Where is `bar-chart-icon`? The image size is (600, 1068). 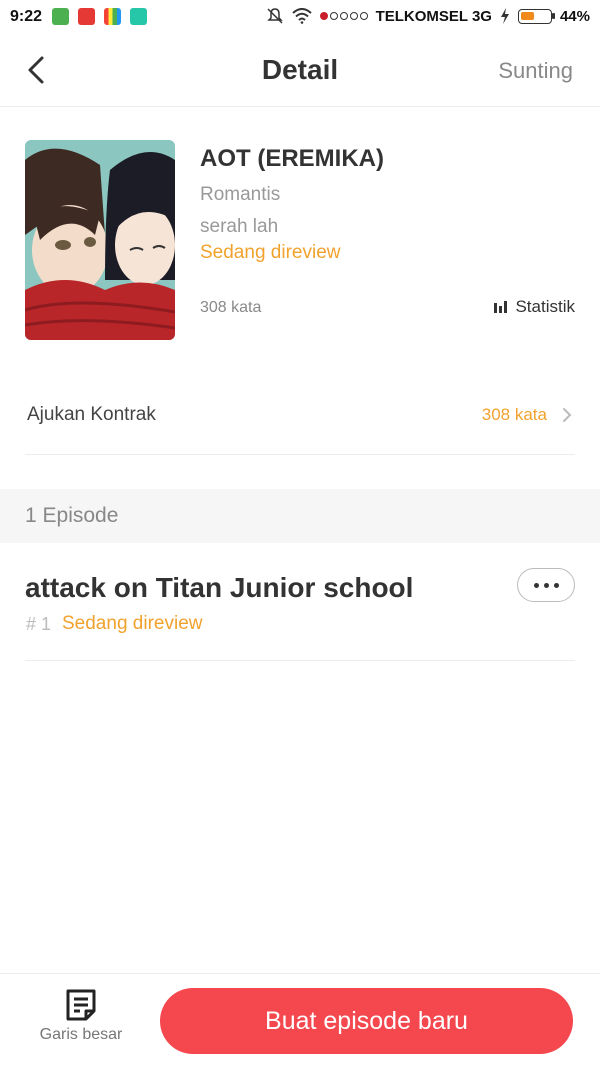 bar-chart-icon is located at coordinates (501, 307).